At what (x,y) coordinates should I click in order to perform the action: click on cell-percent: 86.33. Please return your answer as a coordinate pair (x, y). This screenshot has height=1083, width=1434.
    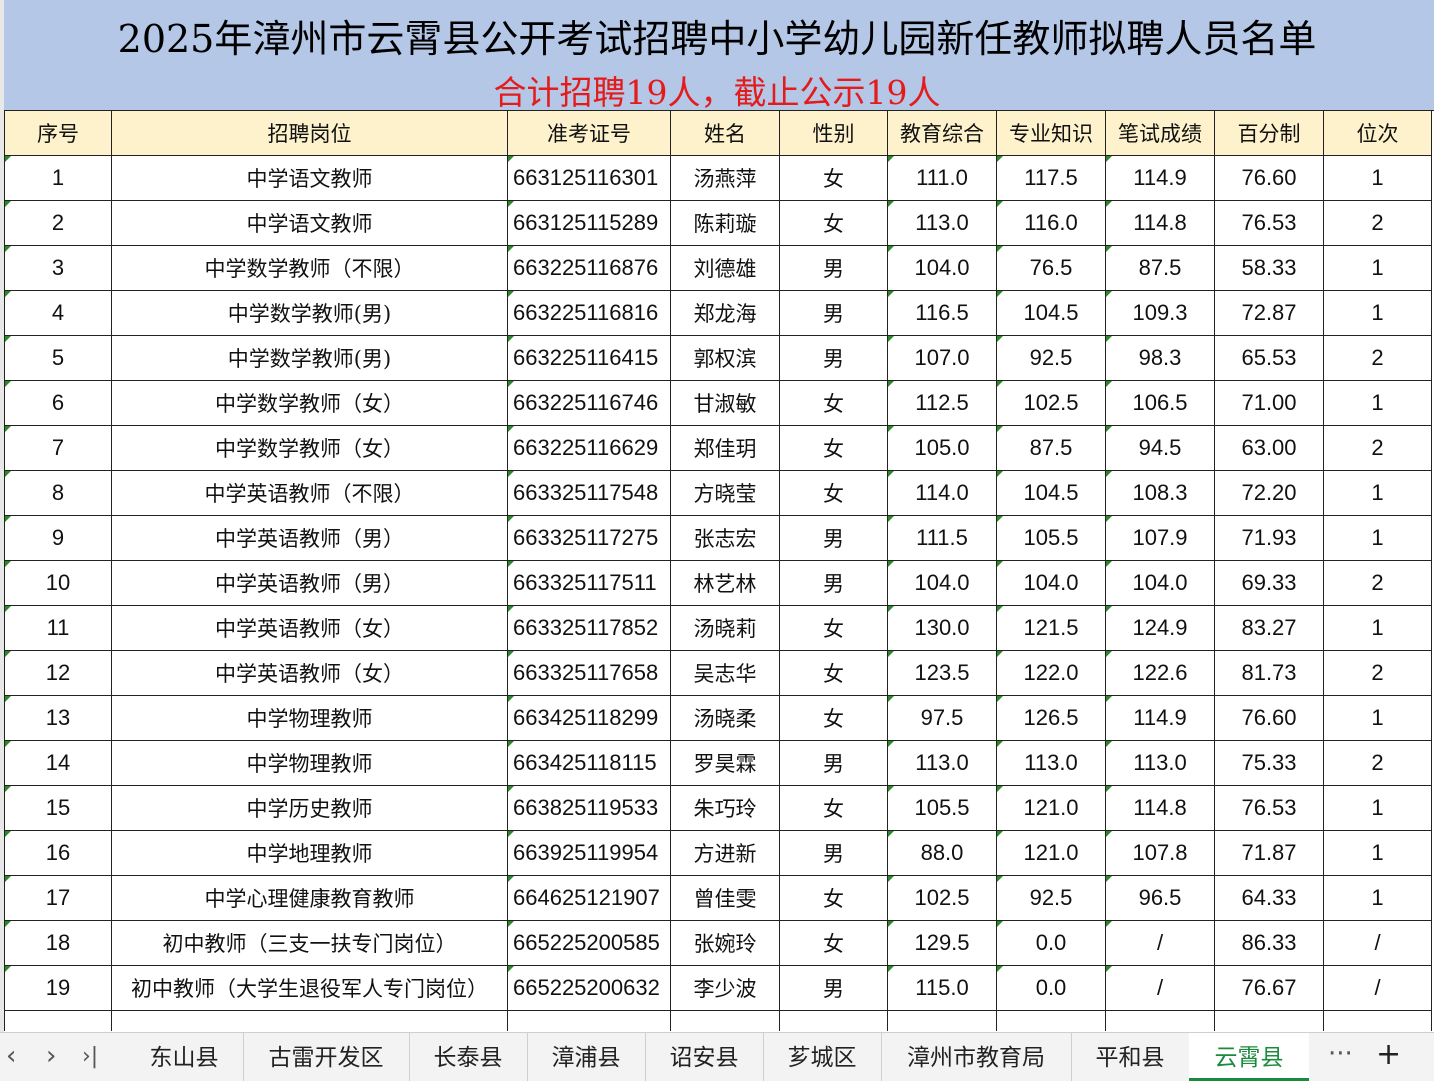
    Looking at the image, I should click on (1269, 943).